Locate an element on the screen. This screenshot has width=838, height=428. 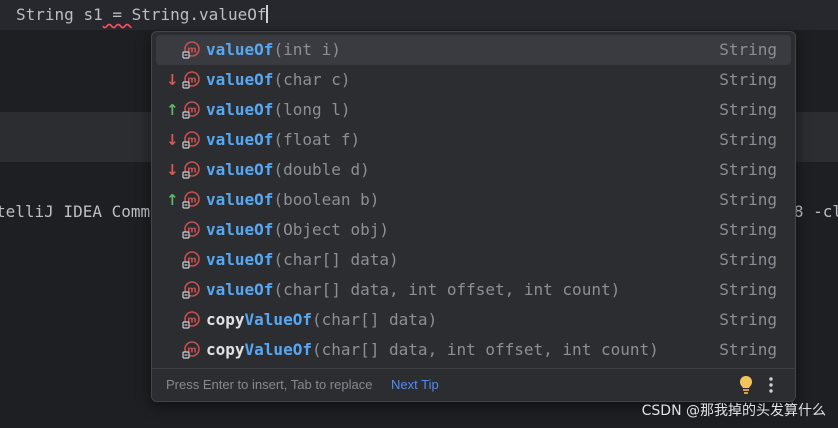
completion-item-label: valueOf(double d) is located at coordinates (288, 170).